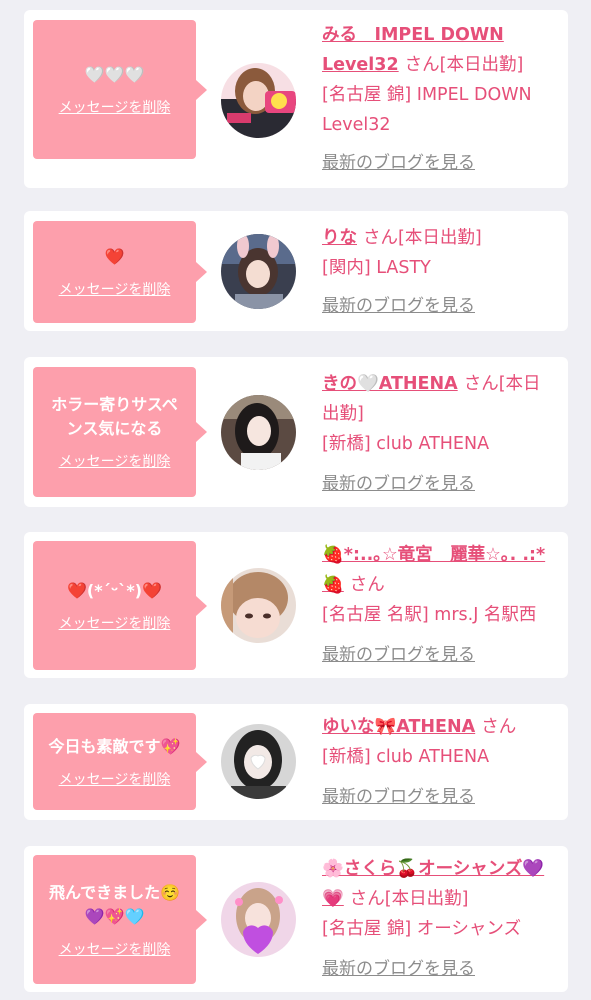 The image size is (591, 1000). Describe the element at coordinates (114, 904) in the screenshot. I see `message-text: 飛んできました☺️💜💖🩵` at that location.